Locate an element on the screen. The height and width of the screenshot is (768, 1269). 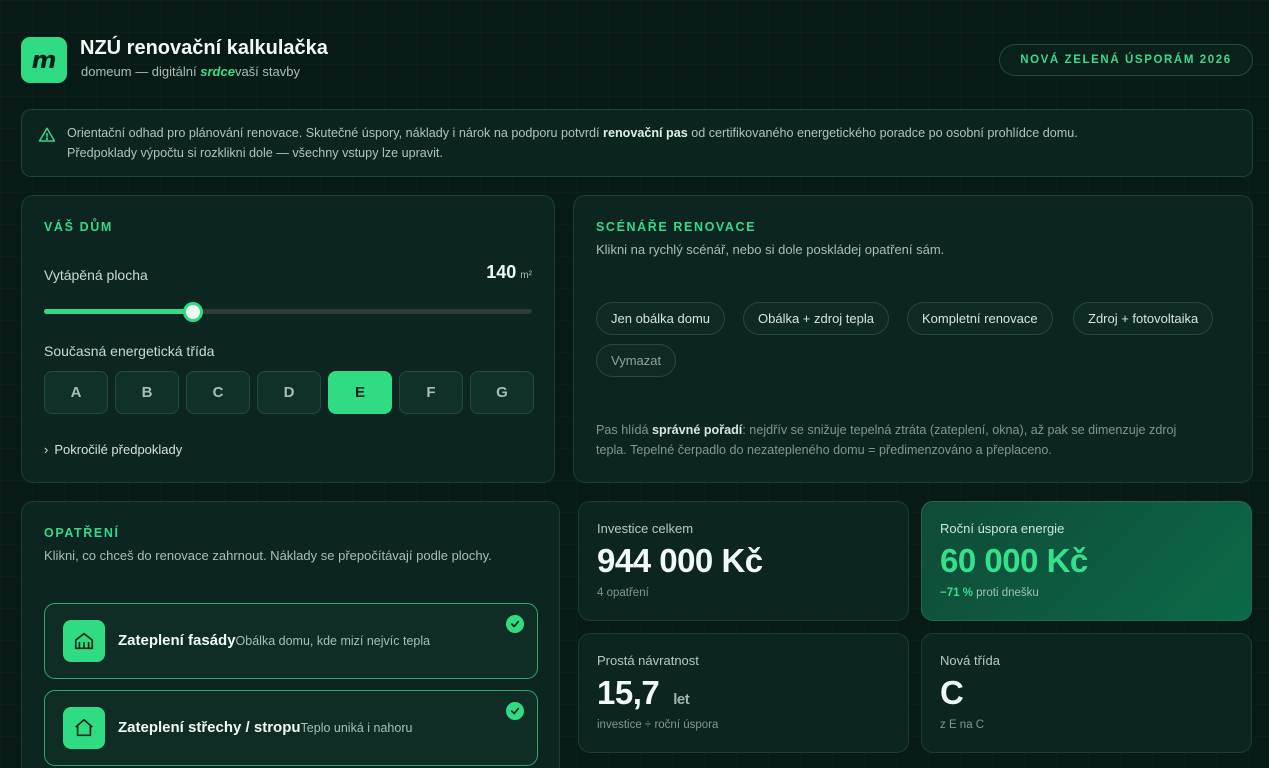
stat-value: 944 000 Kč is located at coordinates (680, 560).